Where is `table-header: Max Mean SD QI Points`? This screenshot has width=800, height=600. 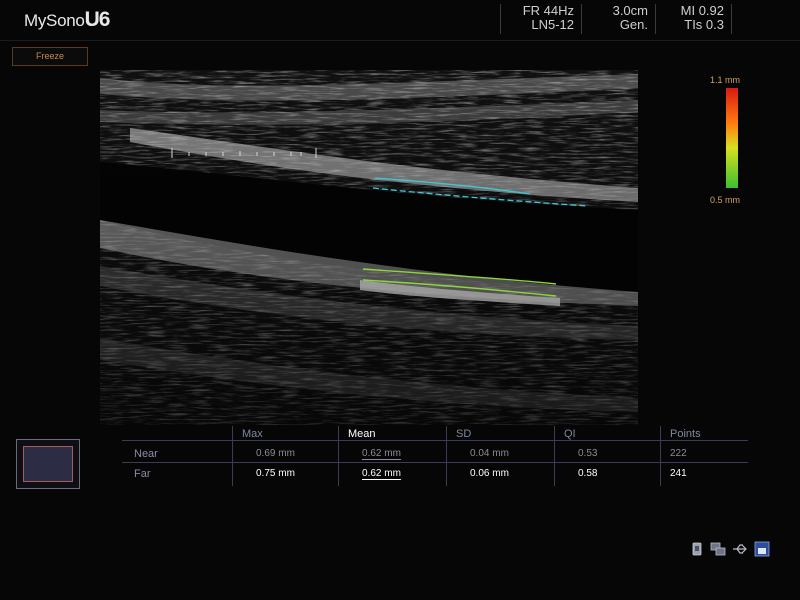 table-header: Max Mean SD QI Points is located at coordinates (435, 436).